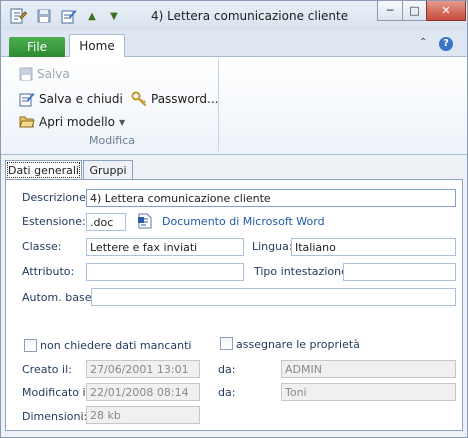  Describe the element at coordinates (227, 369) in the screenshot. I see `creato-da-label: da:` at that location.